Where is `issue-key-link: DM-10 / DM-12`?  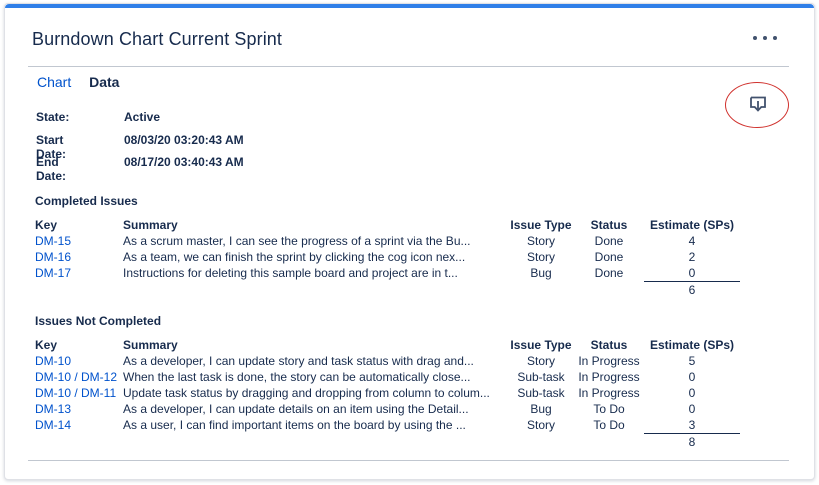 issue-key-link: DM-10 / DM-12 is located at coordinates (76, 377).